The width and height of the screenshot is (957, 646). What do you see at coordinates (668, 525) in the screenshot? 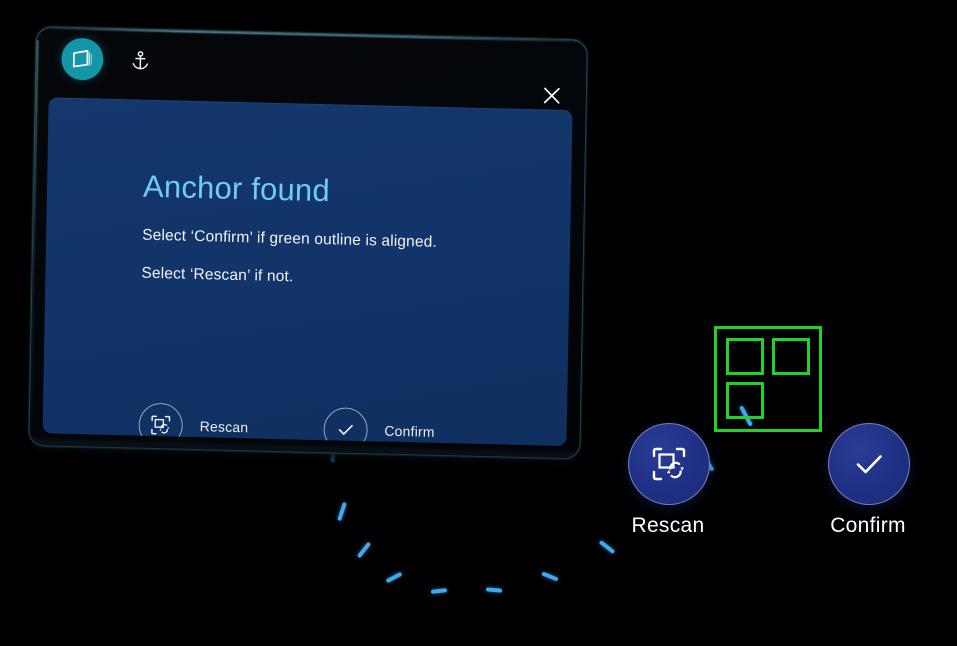
I see `rescan-button-label: Rescan` at bounding box center [668, 525].